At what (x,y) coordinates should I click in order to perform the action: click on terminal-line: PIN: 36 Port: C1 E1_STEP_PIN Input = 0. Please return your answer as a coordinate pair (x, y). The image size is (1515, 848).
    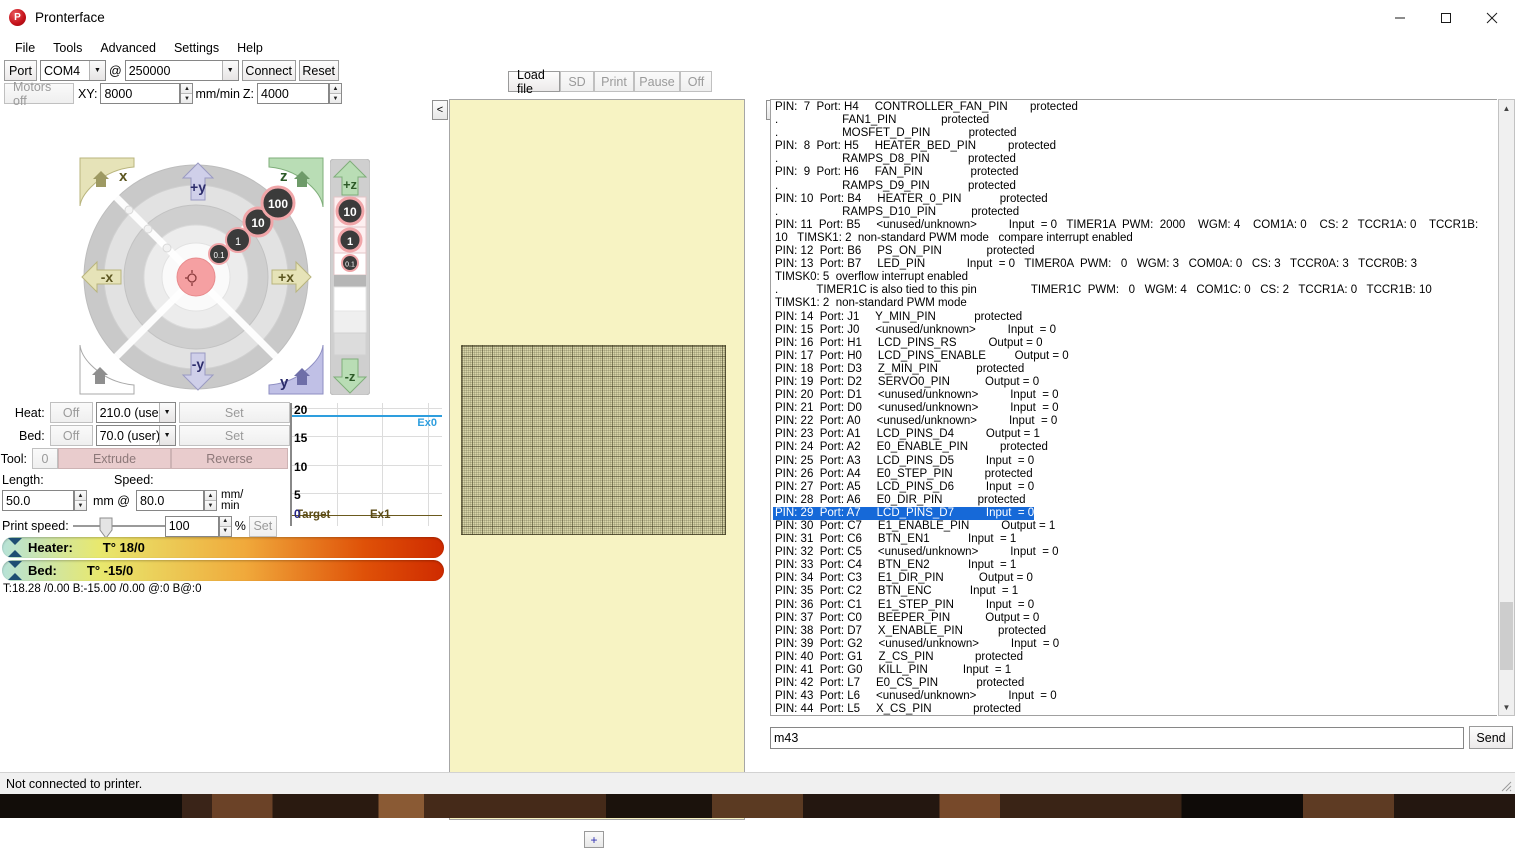
    Looking at the image, I should click on (1135, 605).